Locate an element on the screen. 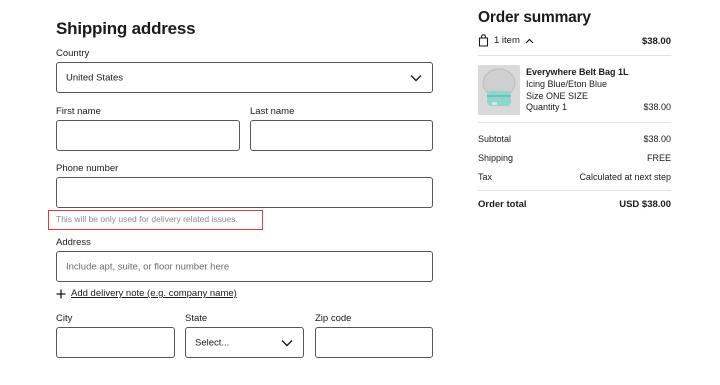  shipping-title: Shipping address is located at coordinates (126, 28).